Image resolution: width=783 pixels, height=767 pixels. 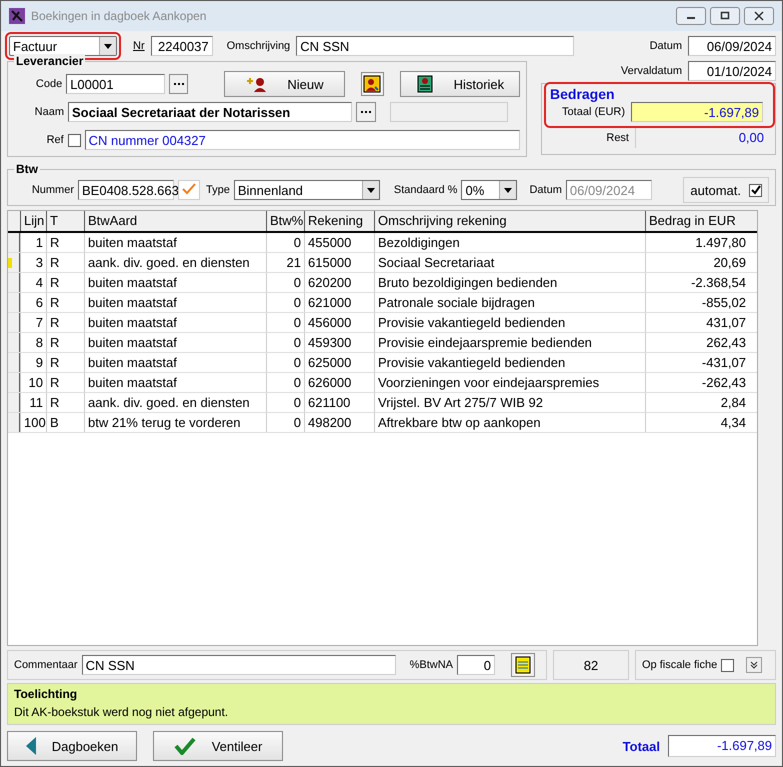 What do you see at coordinates (509, 262) in the screenshot?
I see `table-cell: Sociaal Secretariaat` at bounding box center [509, 262].